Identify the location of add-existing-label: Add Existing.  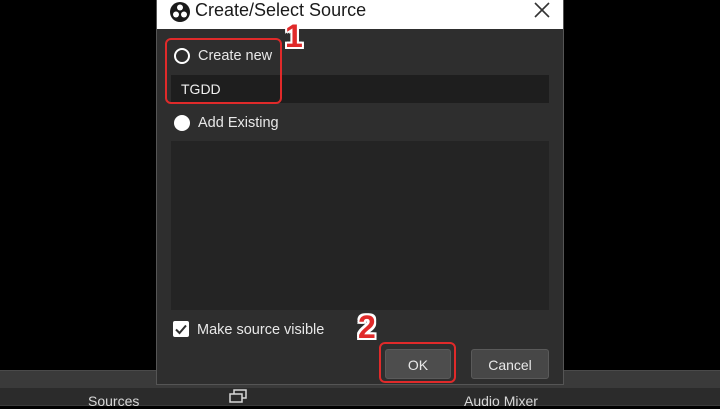
(238, 123).